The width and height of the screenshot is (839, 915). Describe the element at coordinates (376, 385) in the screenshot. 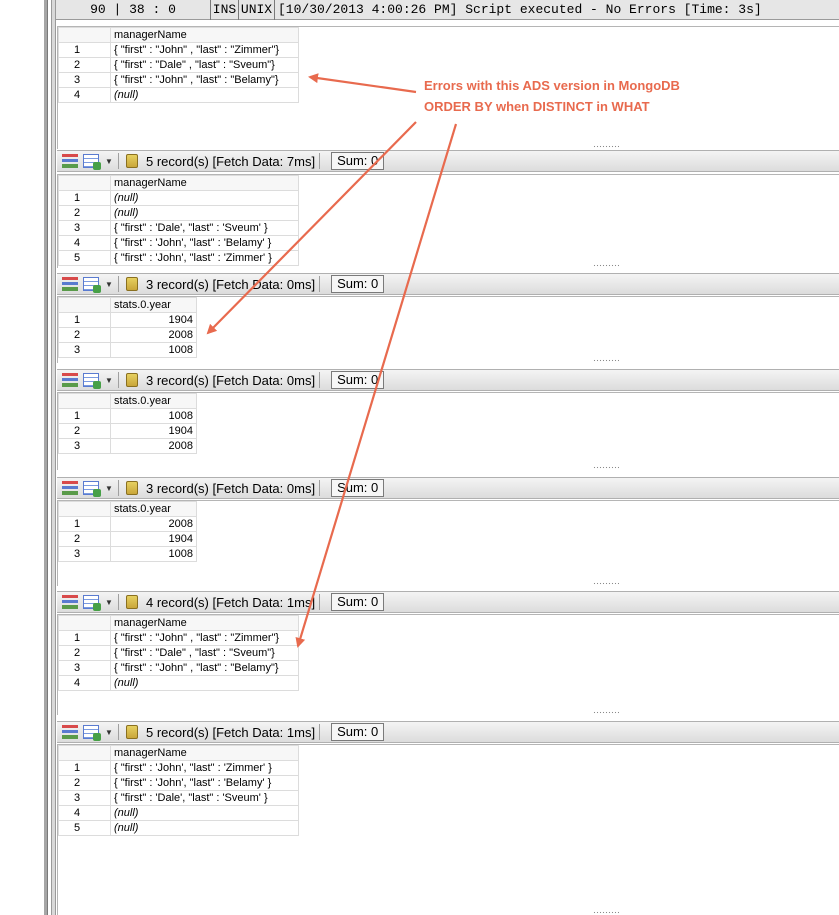

I see `arrow-to-sixth-result` at that location.